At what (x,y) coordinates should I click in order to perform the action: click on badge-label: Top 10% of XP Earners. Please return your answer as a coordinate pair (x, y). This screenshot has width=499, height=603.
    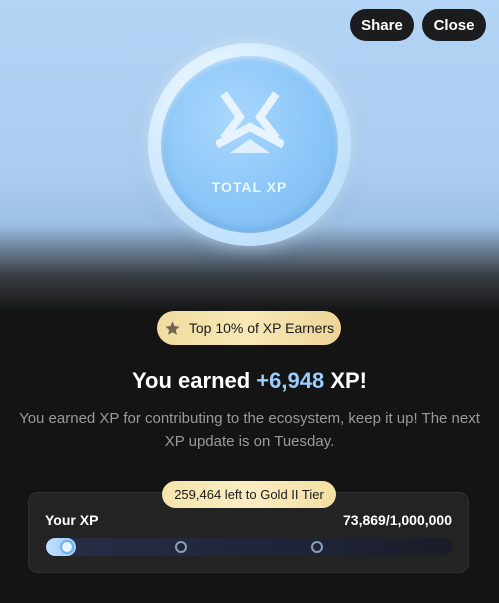
    Looking at the image, I should click on (261, 328).